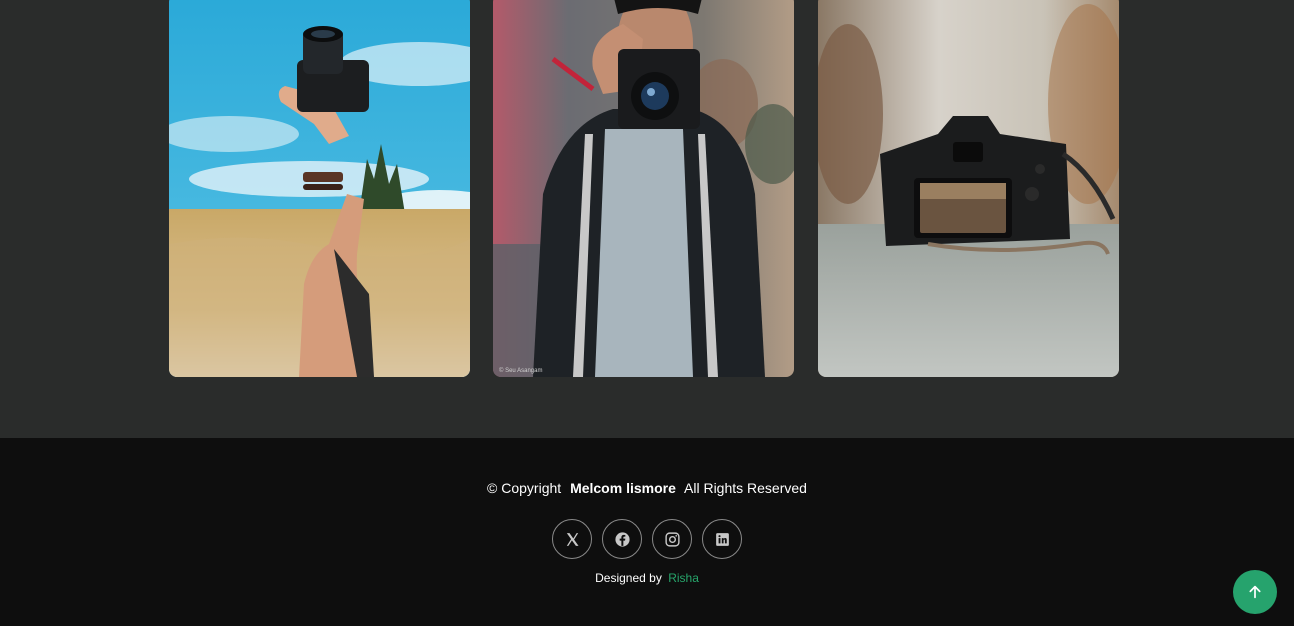  I want to click on arrow-up-icon, so click(1255, 592).